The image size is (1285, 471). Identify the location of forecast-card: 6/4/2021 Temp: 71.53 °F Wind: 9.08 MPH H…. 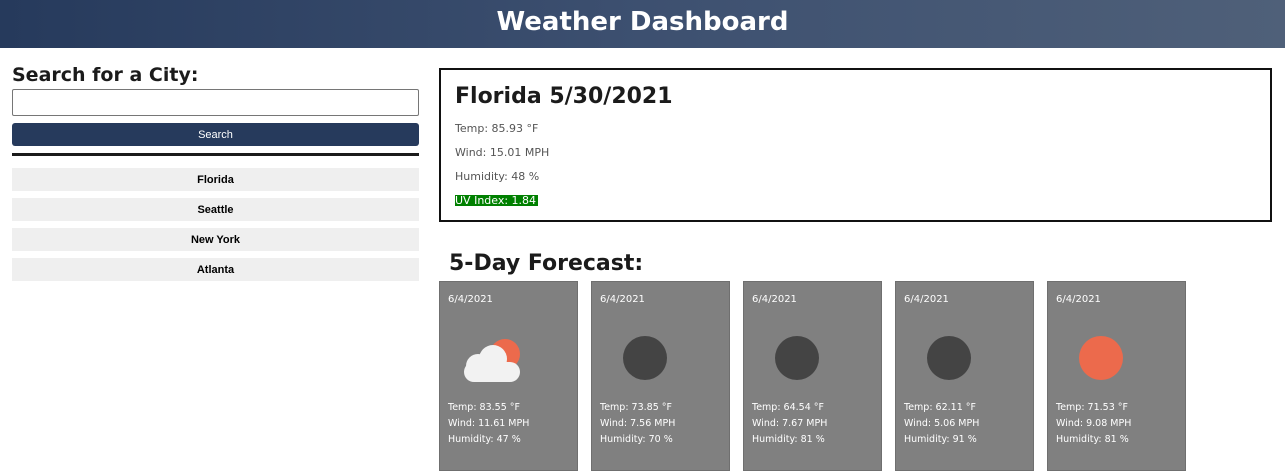
(1116, 376).